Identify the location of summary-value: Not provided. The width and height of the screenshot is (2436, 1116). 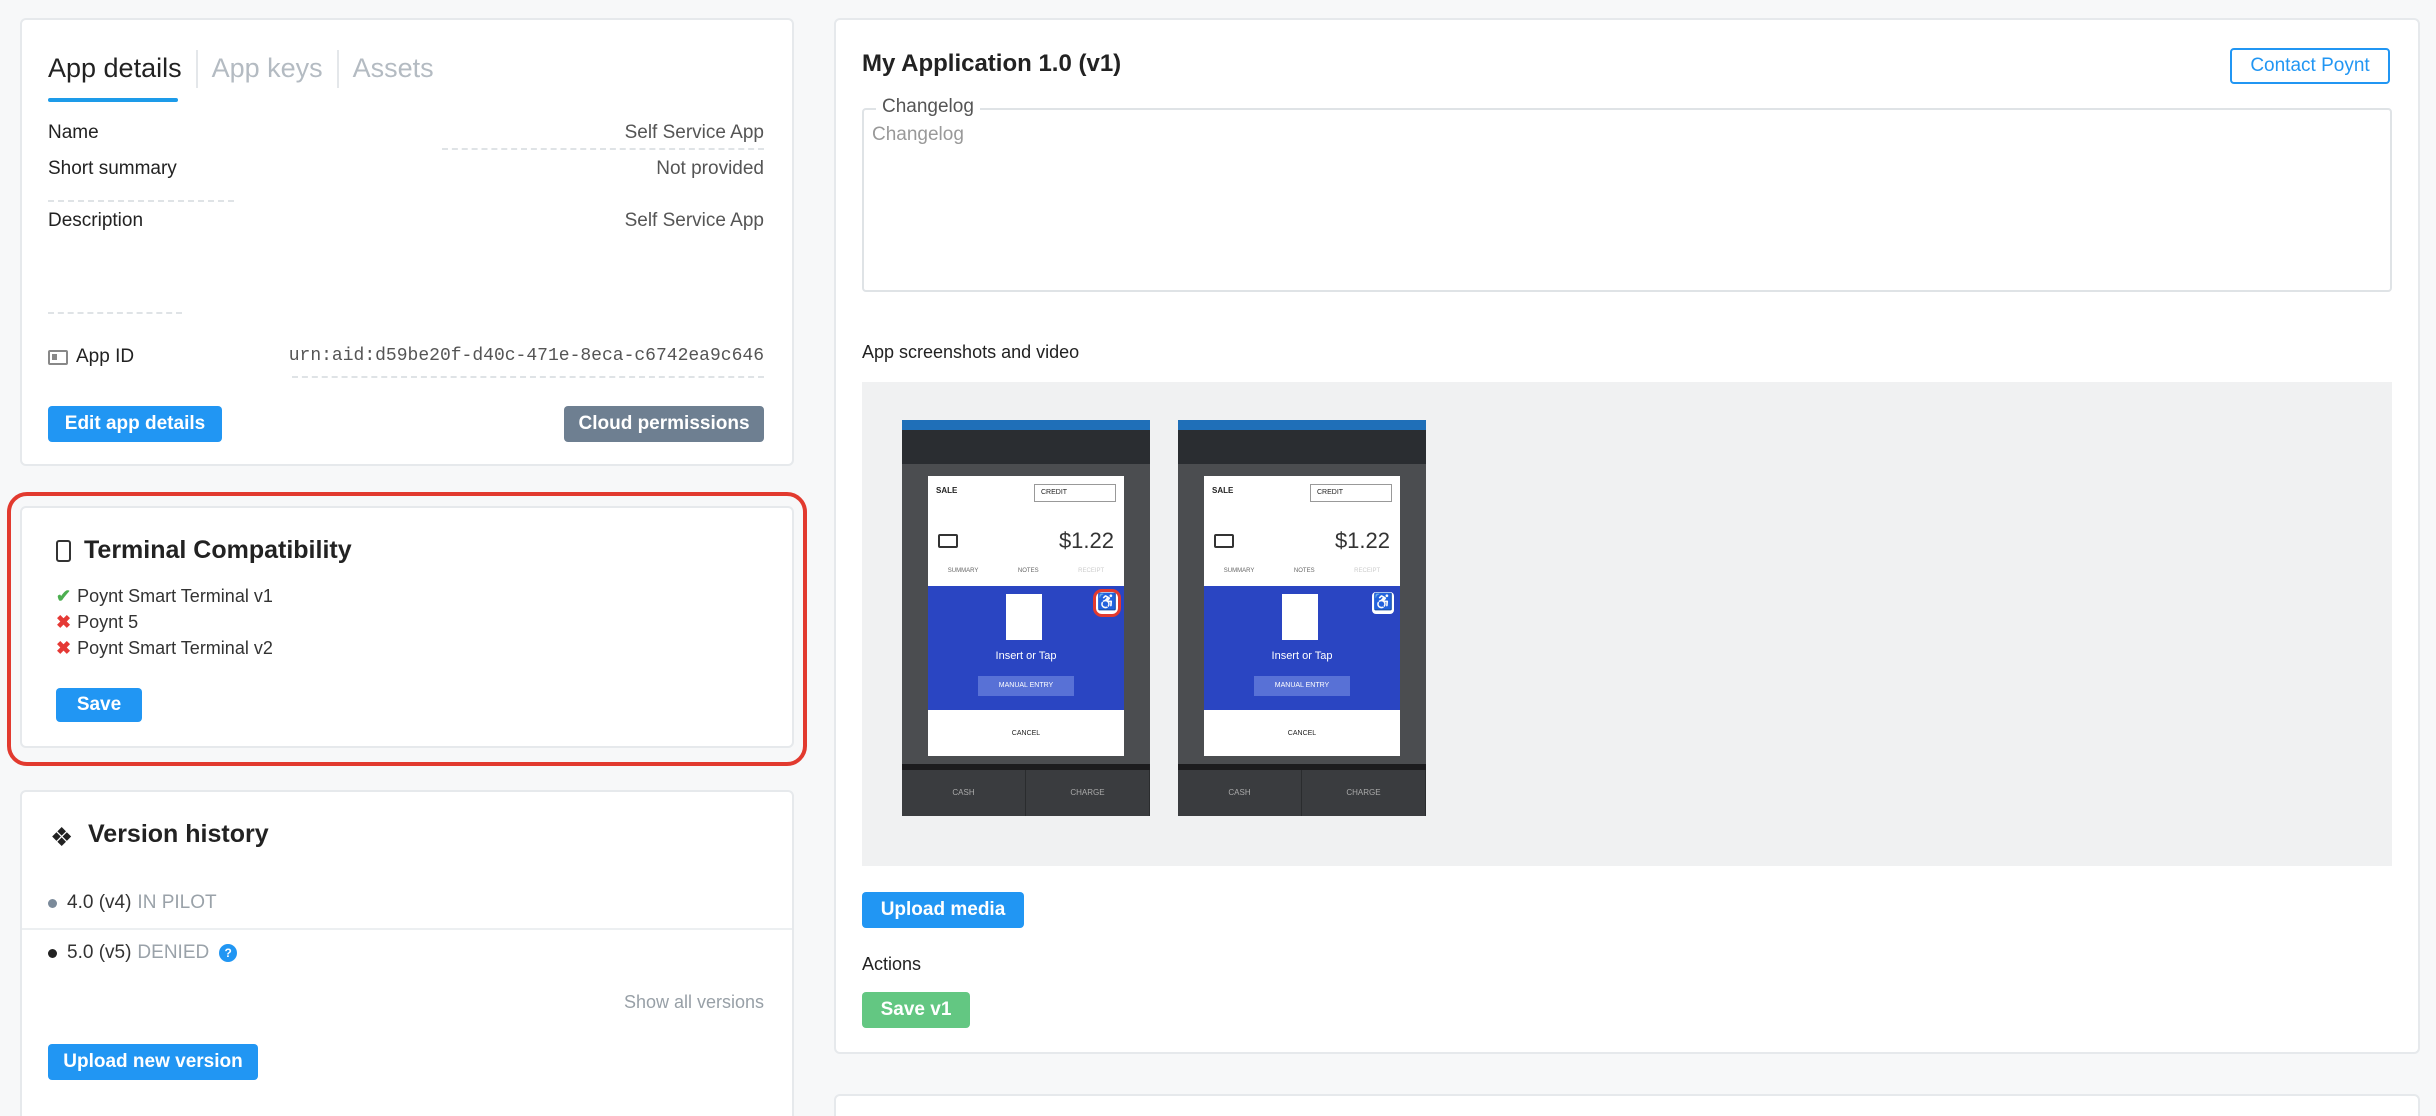
(710, 168).